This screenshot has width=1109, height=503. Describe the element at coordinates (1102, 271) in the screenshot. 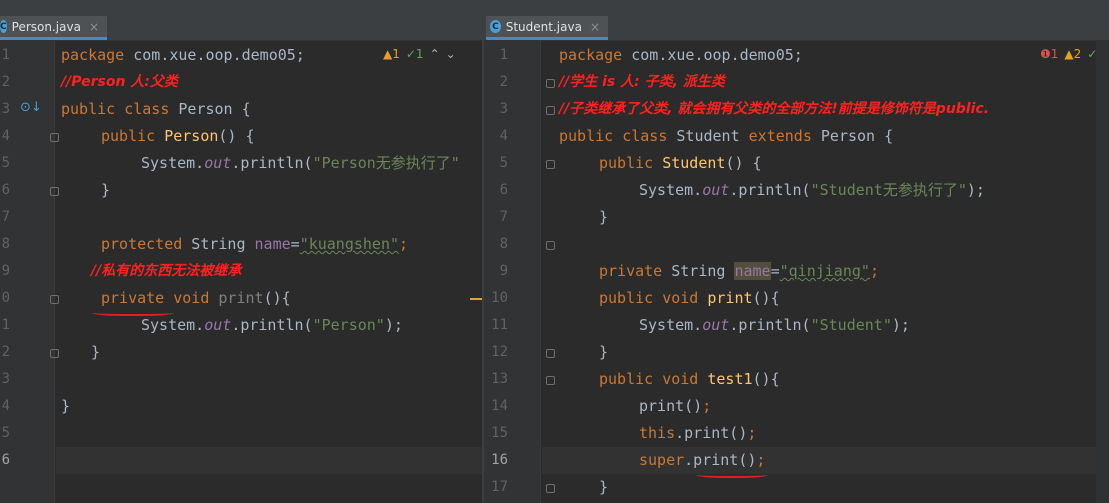

I see `scrollbar` at that location.